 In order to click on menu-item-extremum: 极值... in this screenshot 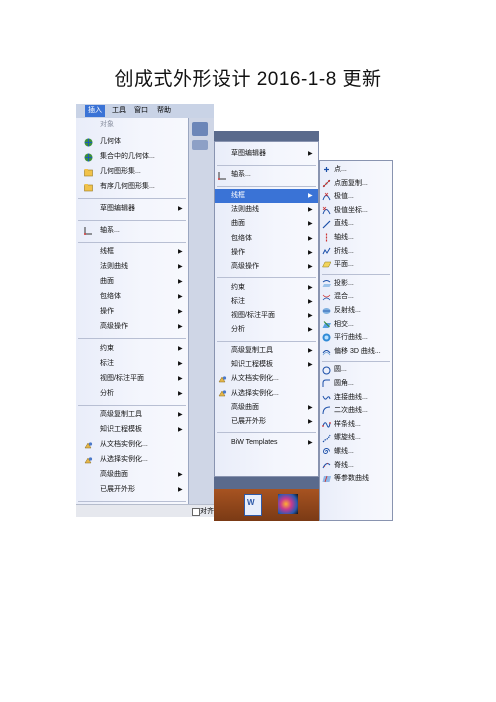, I will do `click(356, 197)`.